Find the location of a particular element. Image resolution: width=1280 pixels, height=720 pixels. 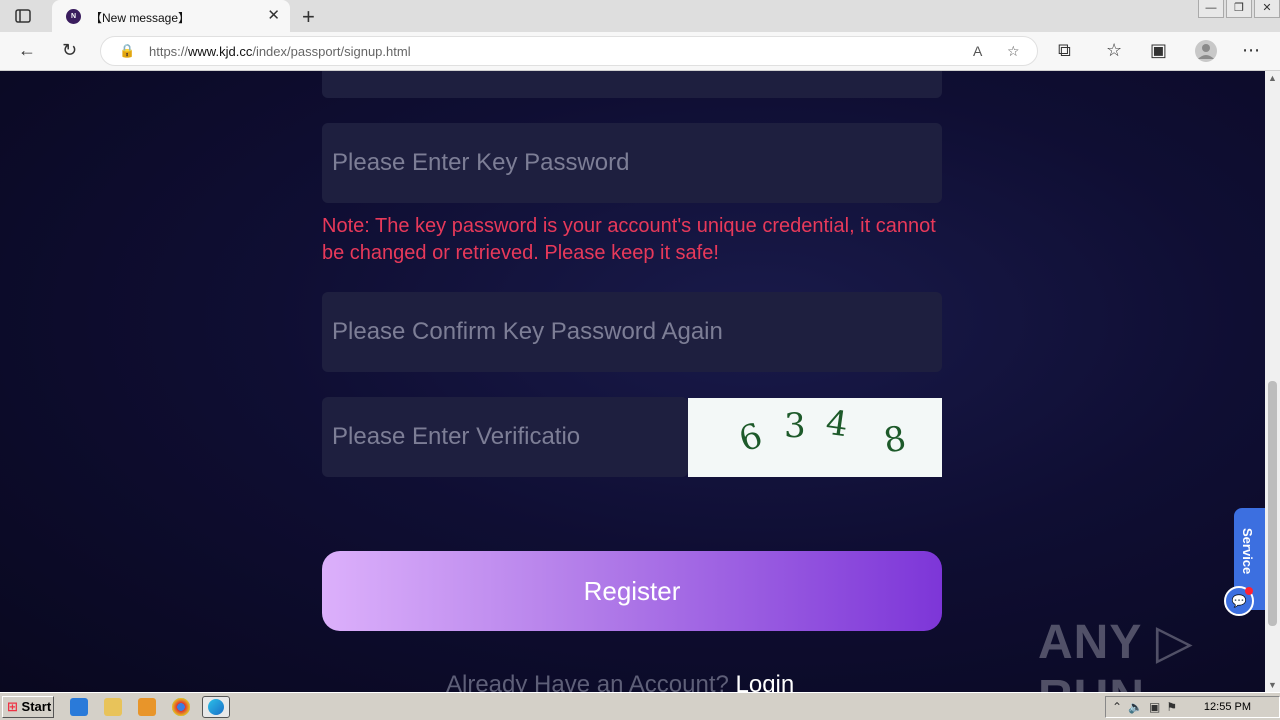

captcha-digit: 4 is located at coordinates (837, 424).